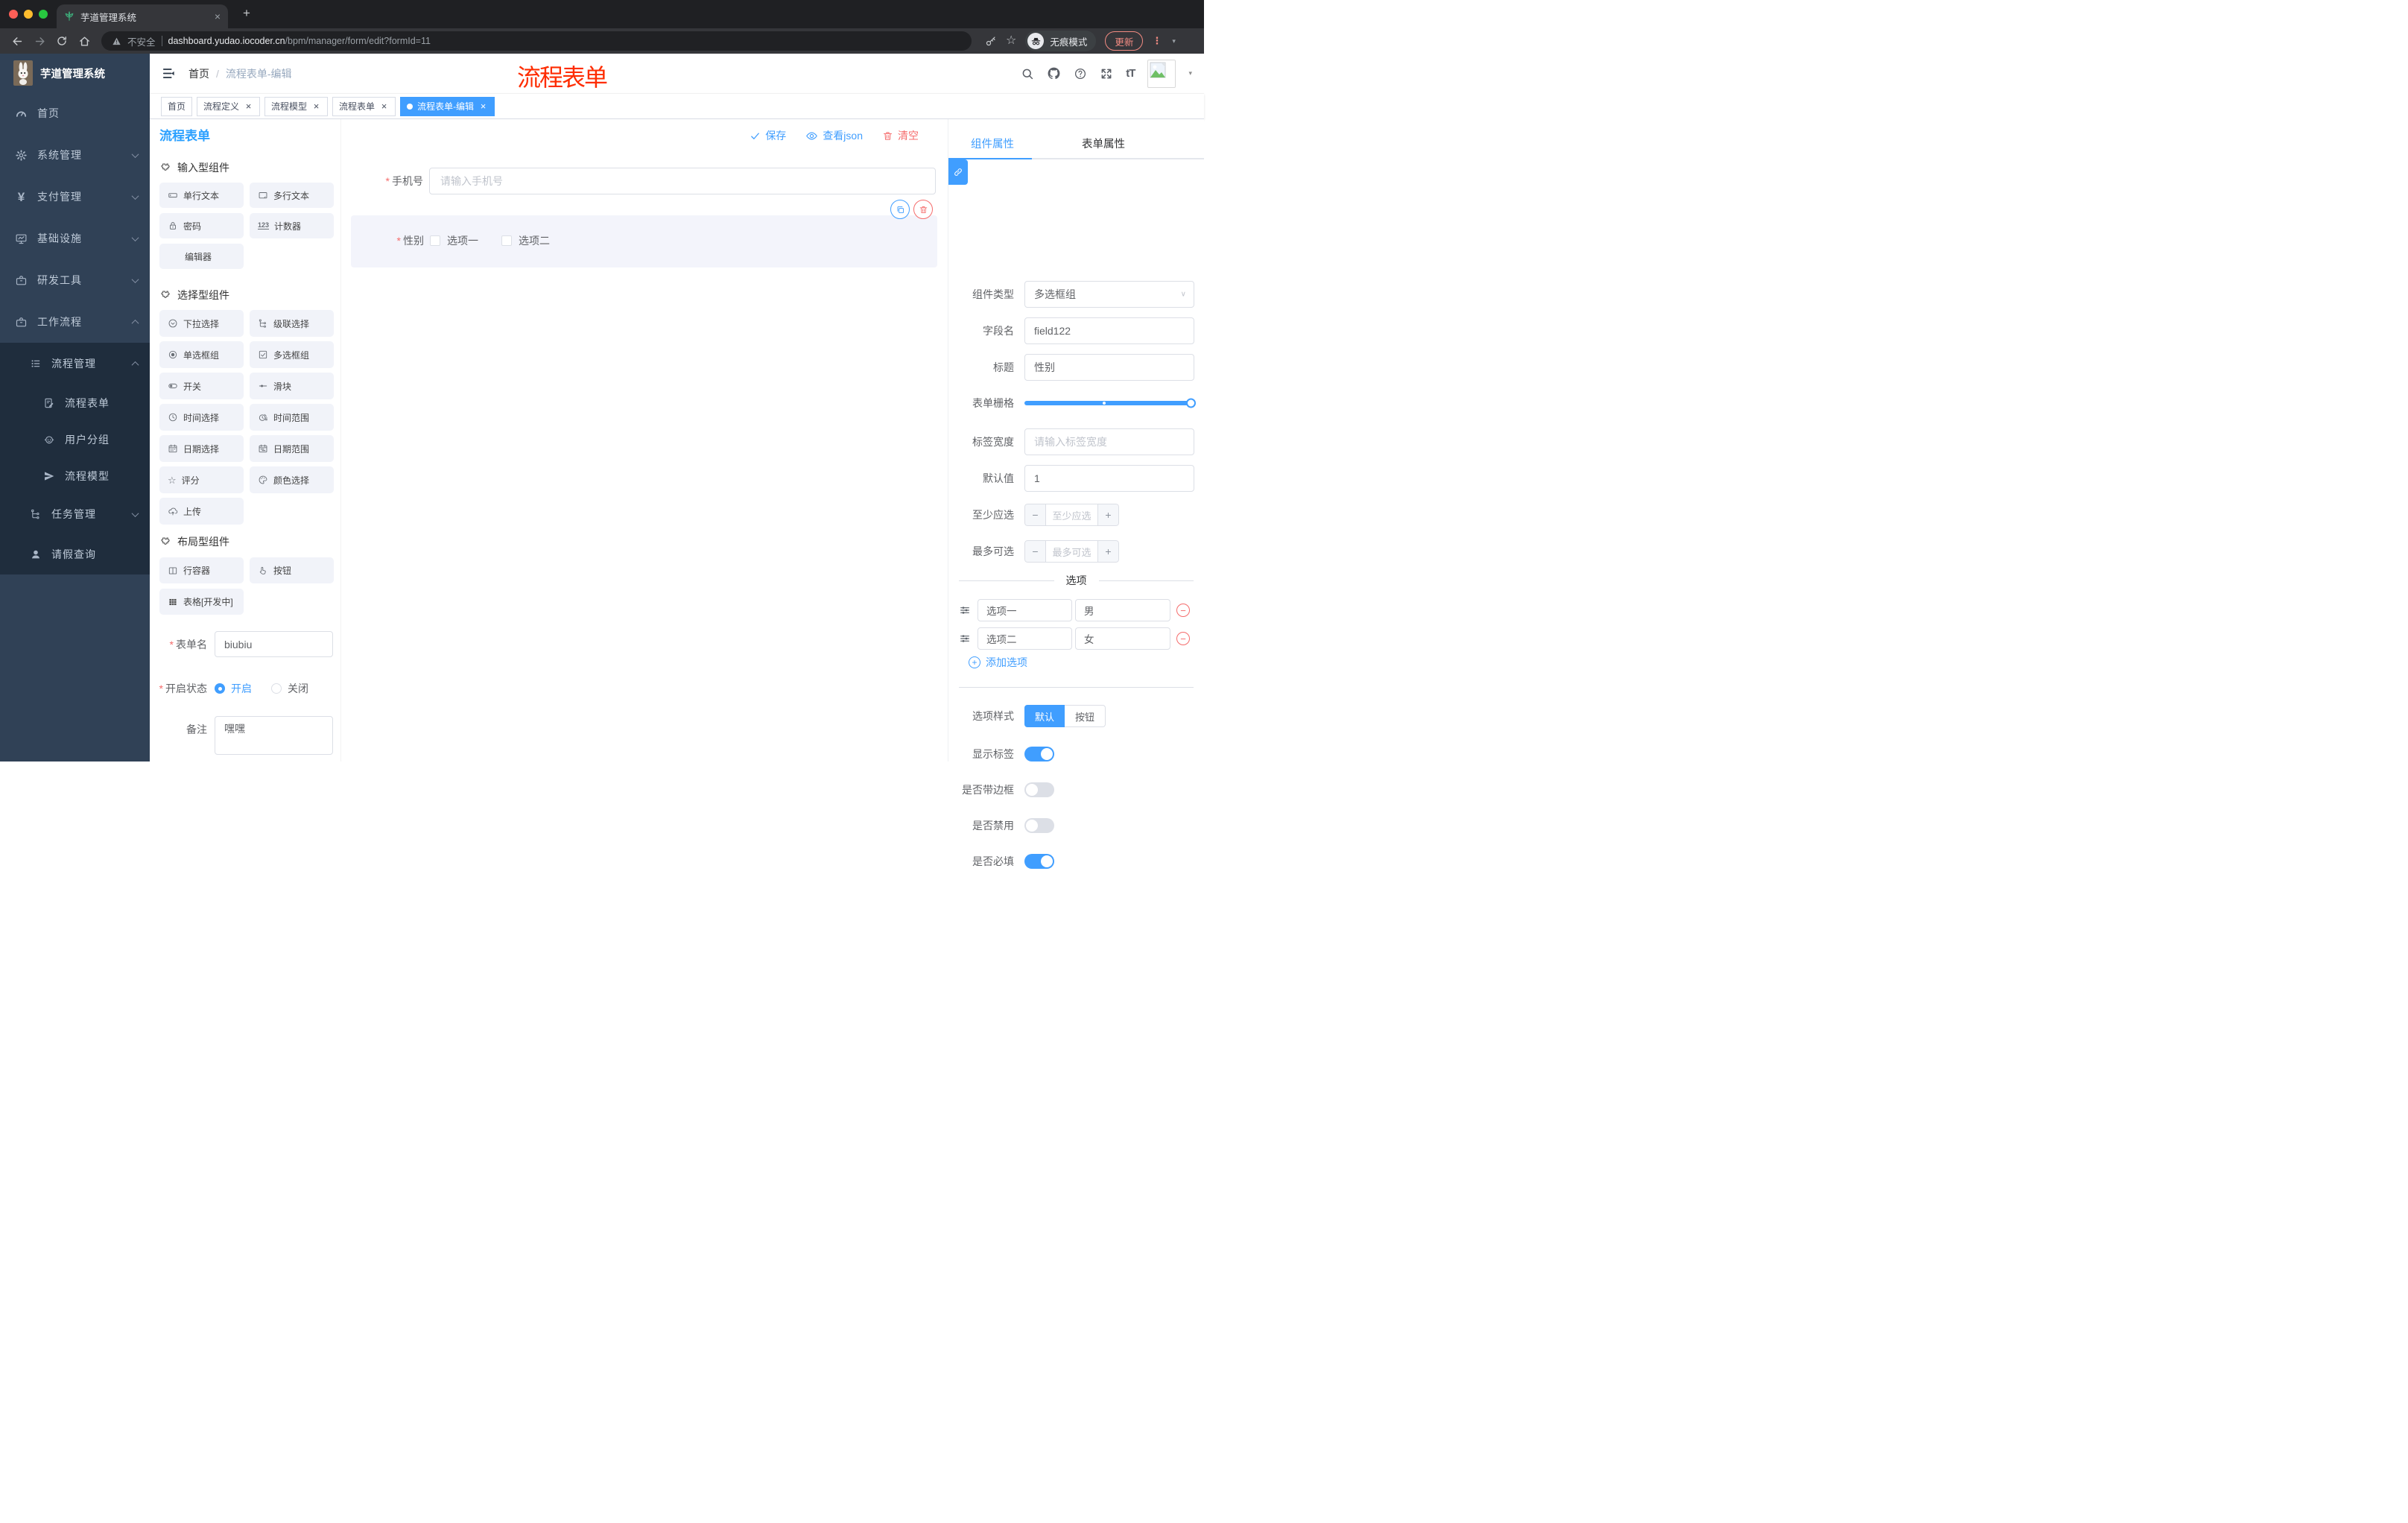 The image size is (2408, 1523). I want to click on component-date-picker: 日期选择, so click(201, 448).